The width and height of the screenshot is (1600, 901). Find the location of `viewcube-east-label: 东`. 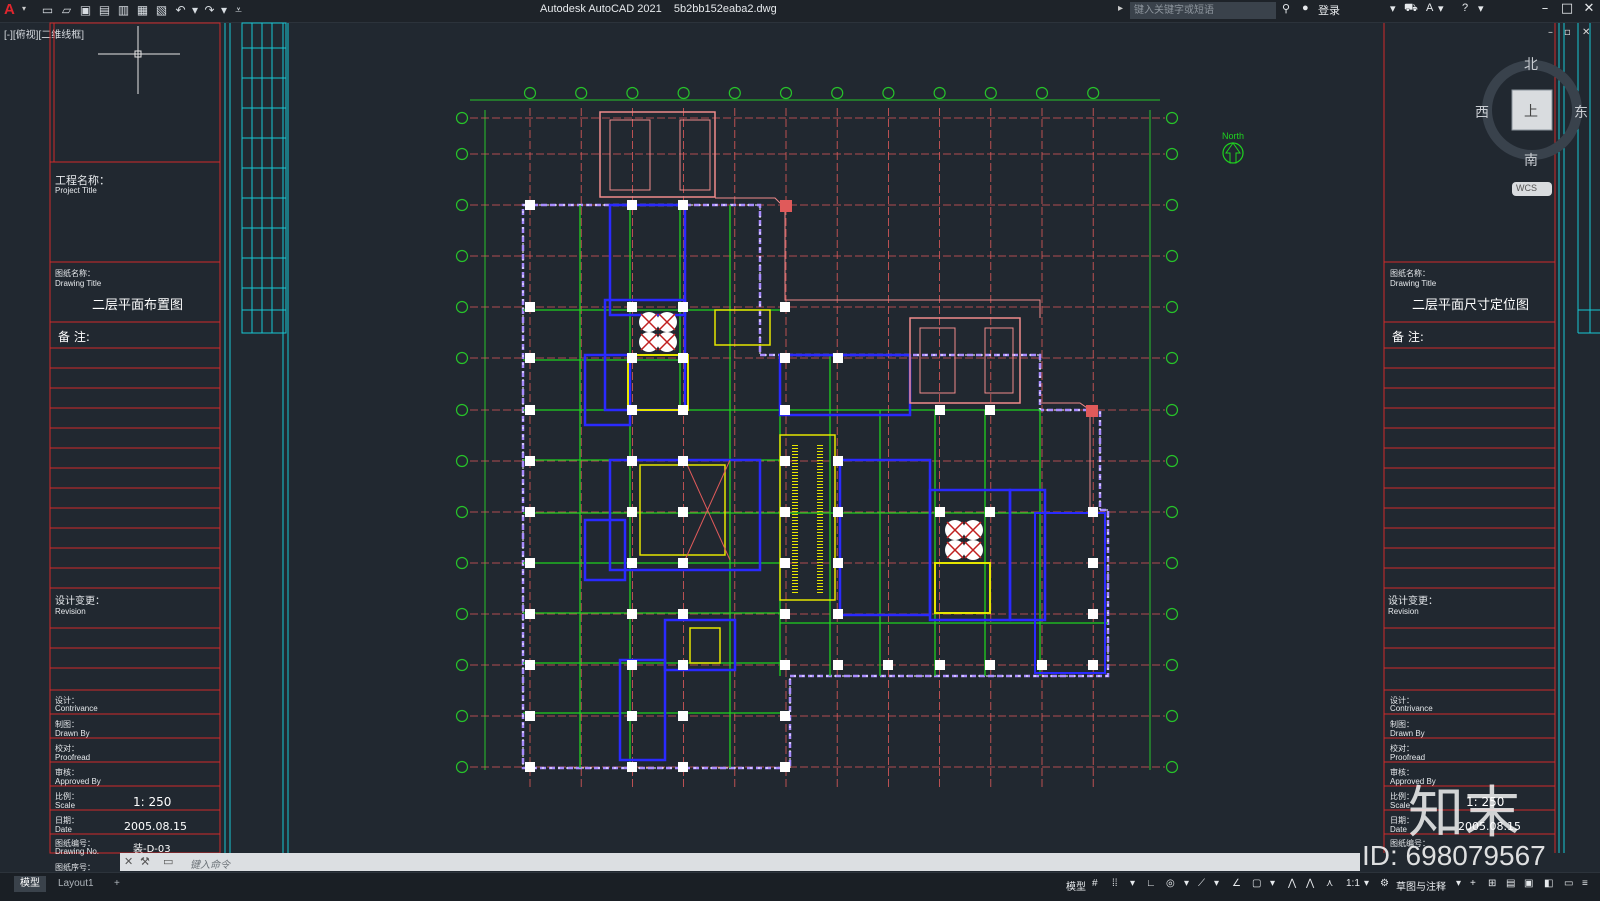

viewcube-east-label: 东 is located at coordinates (1581, 112).